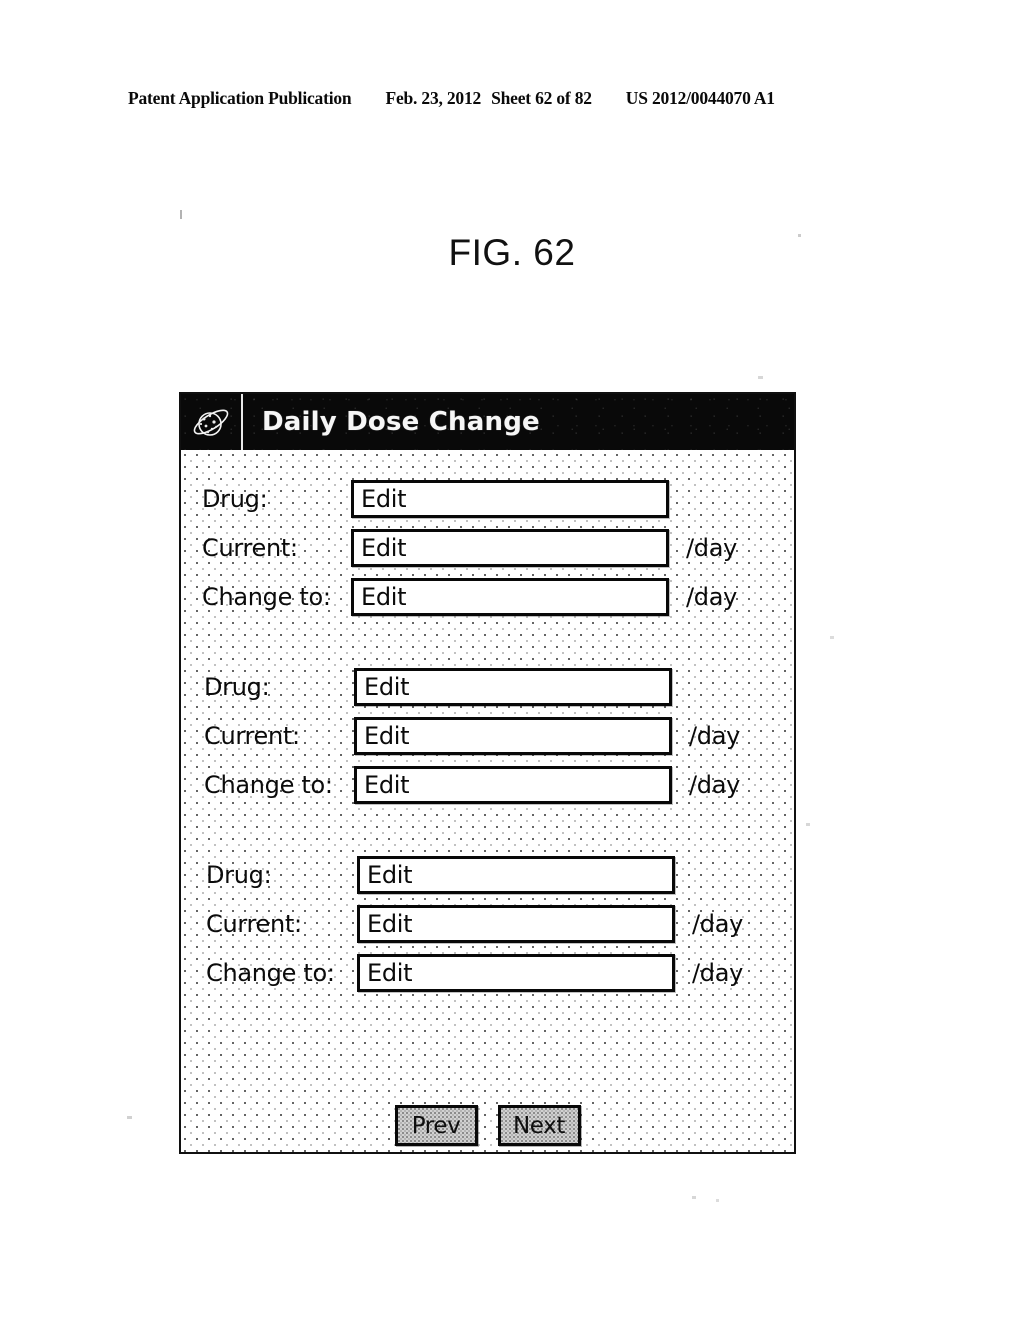 Image resolution: width=1024 pixels, height=1320 pixels. Describe the element at coordinates (401, 422) in the screenshot. I see `dialog-title: Daily Dose Change` at that location.